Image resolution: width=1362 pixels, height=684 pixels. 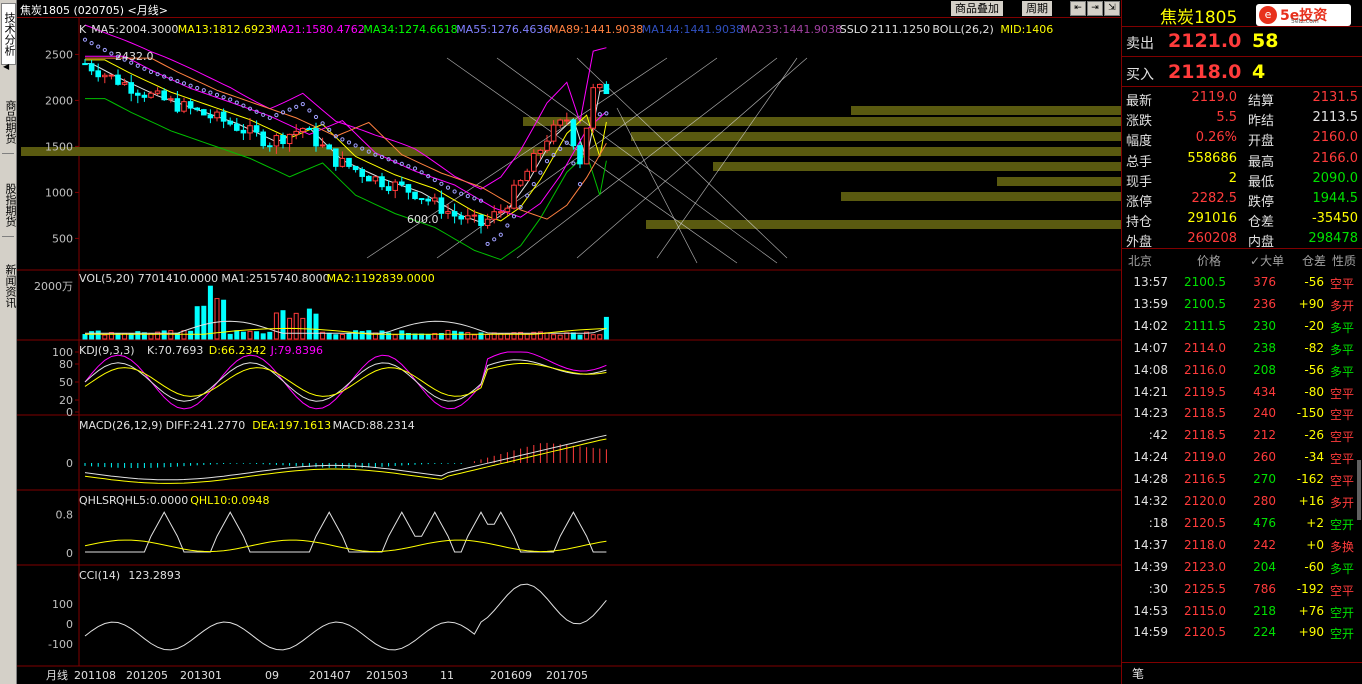 I want to click on tick-type: 多开, so click(x=1342, y=503).